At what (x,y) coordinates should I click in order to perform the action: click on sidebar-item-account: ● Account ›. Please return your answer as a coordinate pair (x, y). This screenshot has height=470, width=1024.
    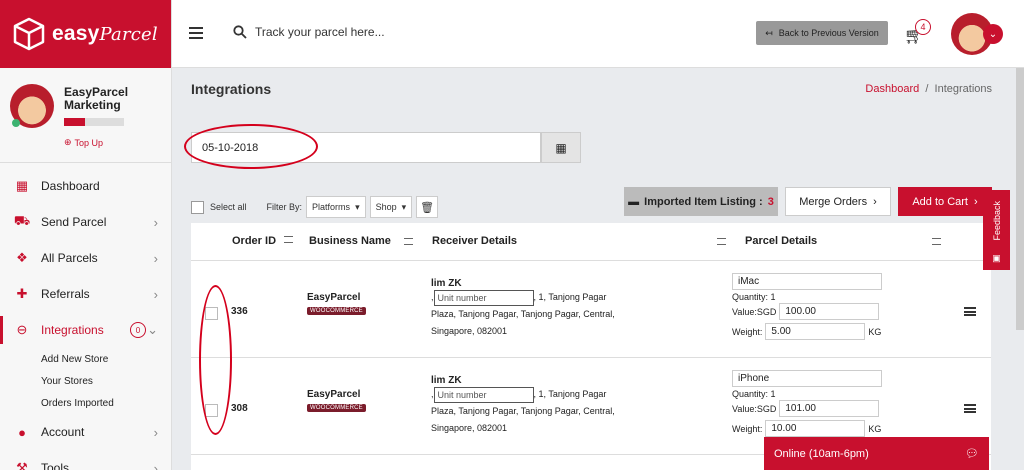
    Looking at the image, I should click on (86, 432).